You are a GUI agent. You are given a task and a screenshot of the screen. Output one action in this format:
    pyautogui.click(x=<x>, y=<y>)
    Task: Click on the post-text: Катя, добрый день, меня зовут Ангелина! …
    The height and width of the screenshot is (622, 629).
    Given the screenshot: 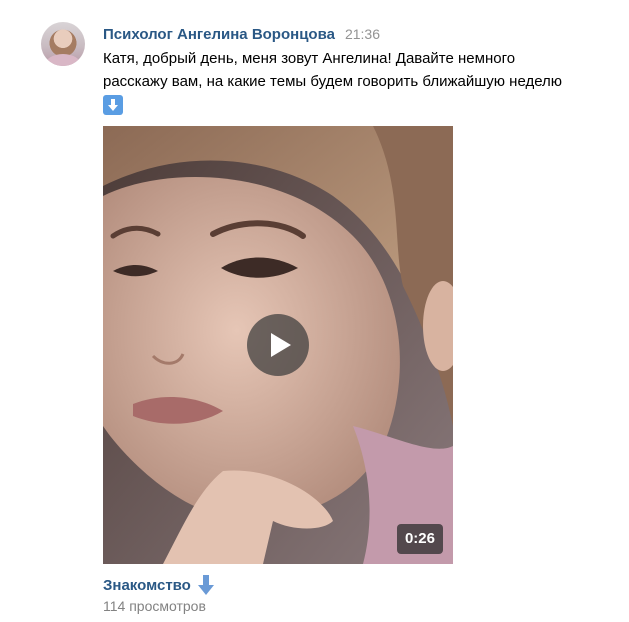 What is the action you would take?
    pyautogui.click(x=363, y=82)
    